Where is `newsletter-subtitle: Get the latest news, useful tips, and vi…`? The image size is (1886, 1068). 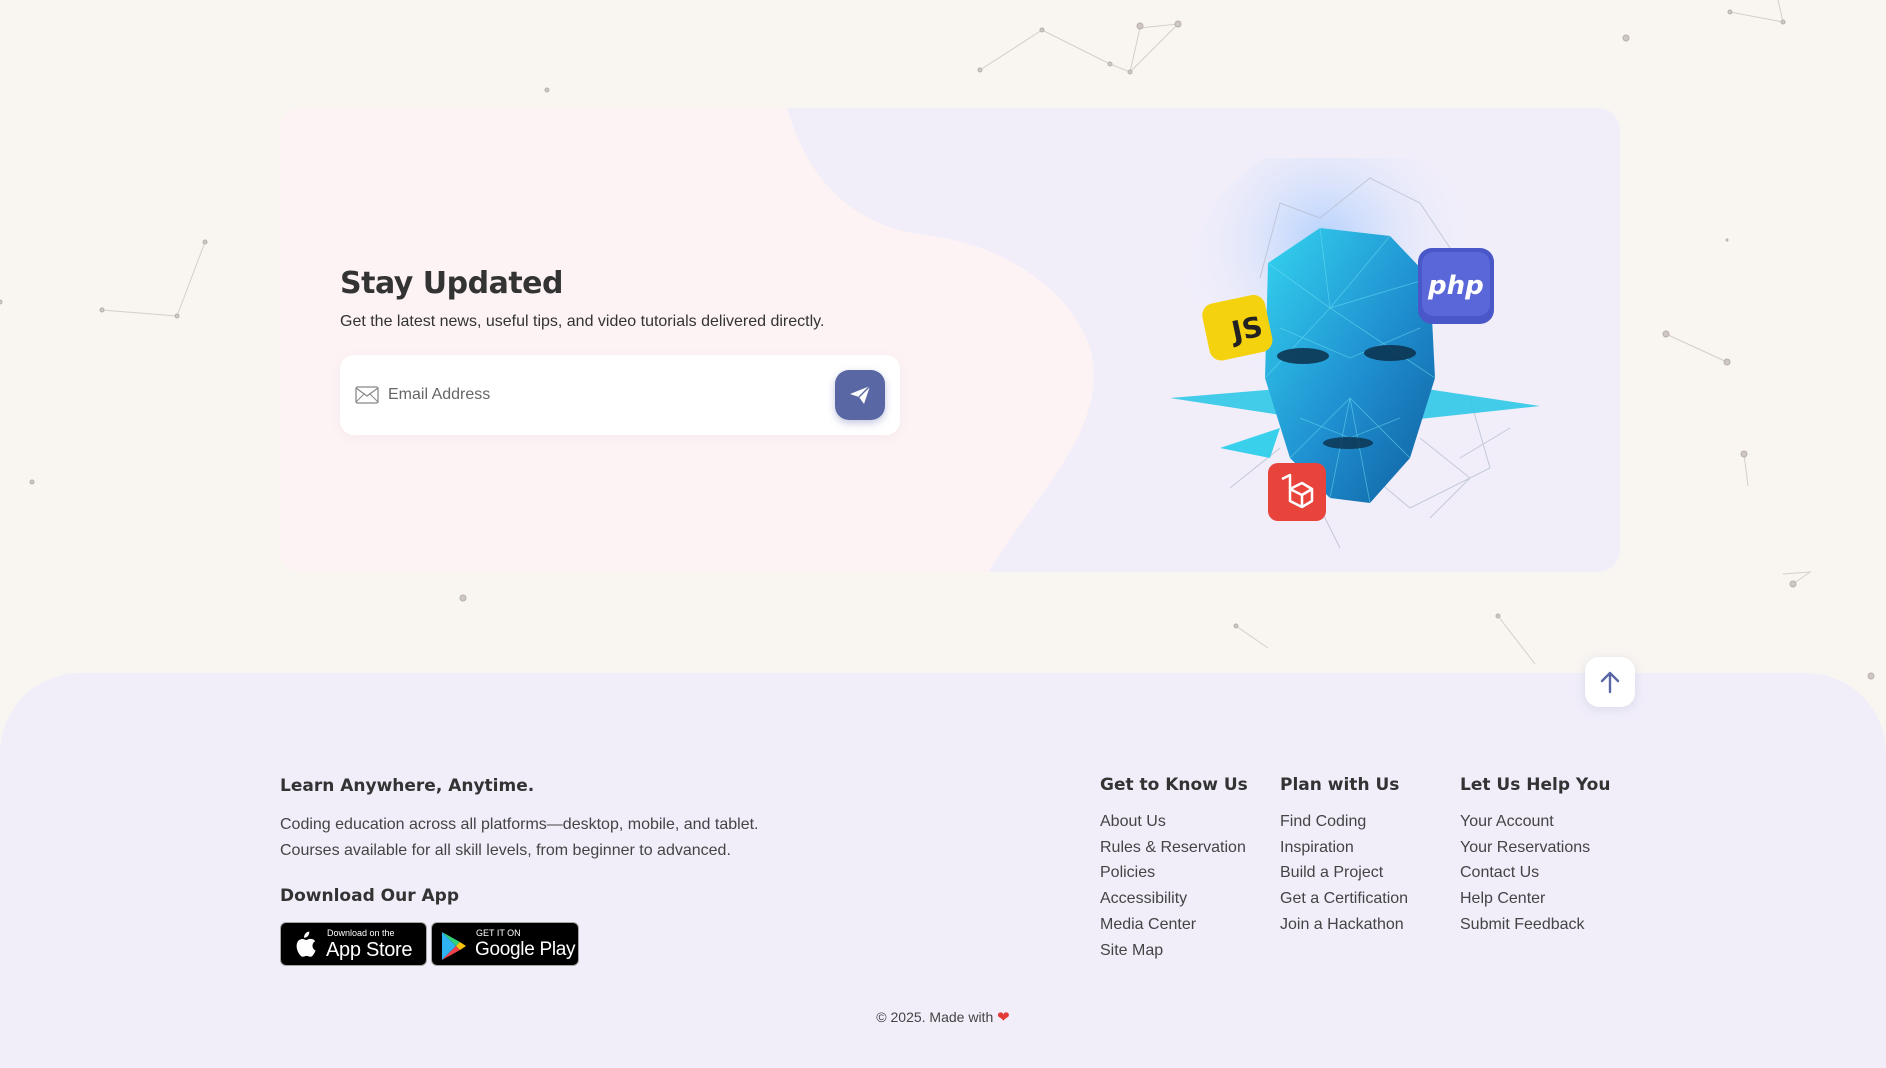 newsletter-subtitle: Get the latest news, useful tips, and vi… is located at coordinates (582, 321).